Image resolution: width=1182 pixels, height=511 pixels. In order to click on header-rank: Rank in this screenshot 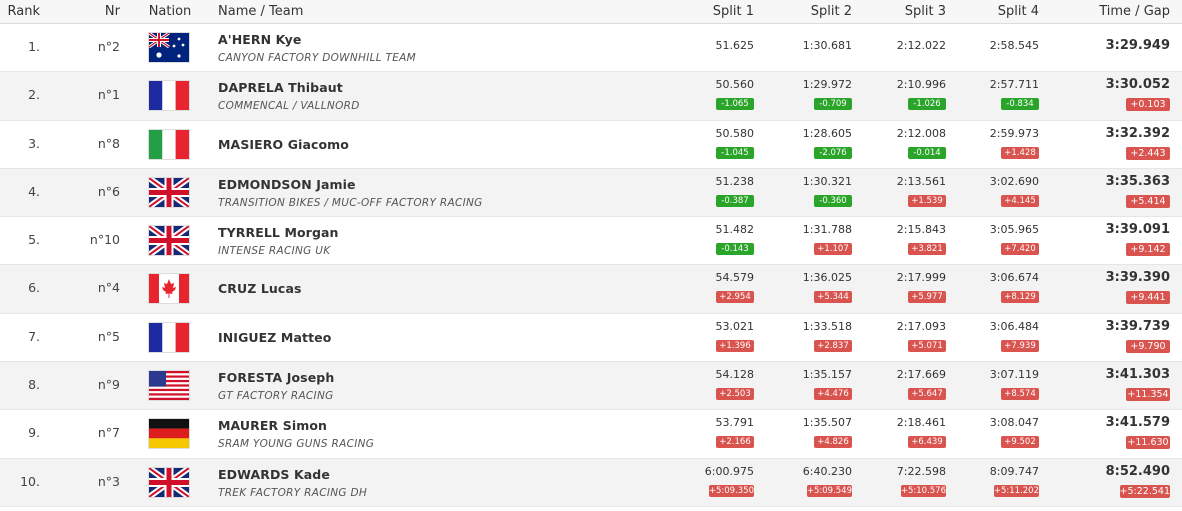, I will do `click(20, 11)`.